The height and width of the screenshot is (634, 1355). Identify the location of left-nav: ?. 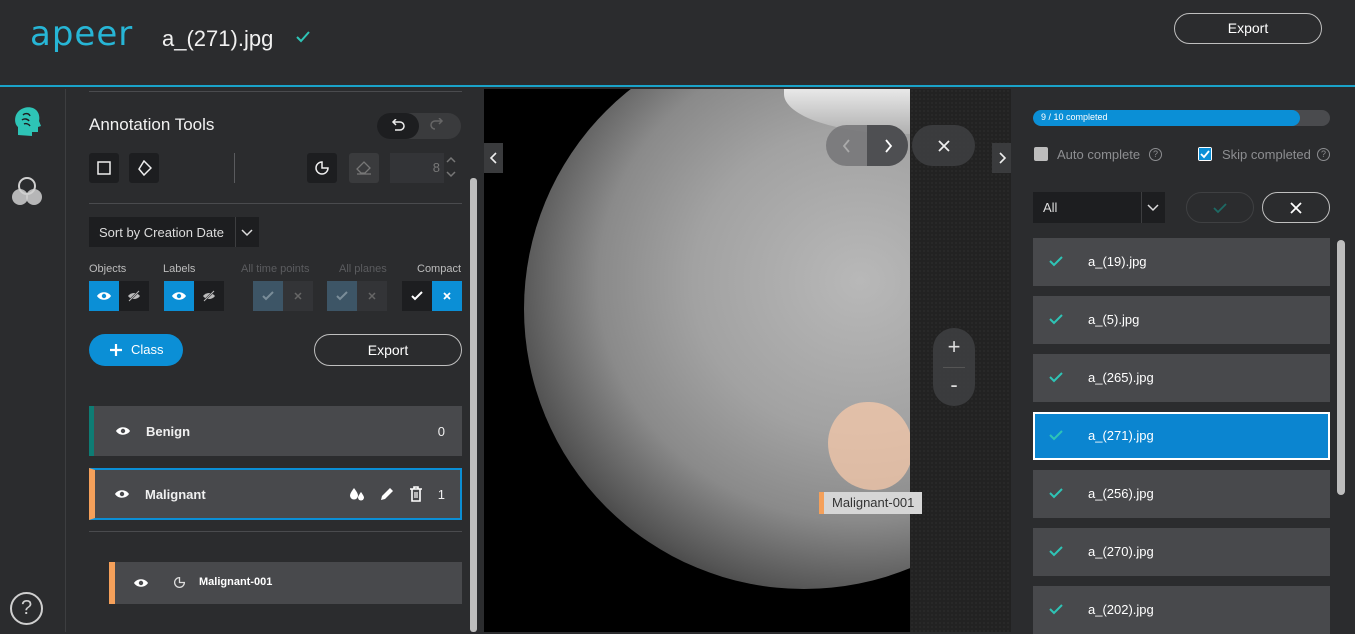
(33, 360).